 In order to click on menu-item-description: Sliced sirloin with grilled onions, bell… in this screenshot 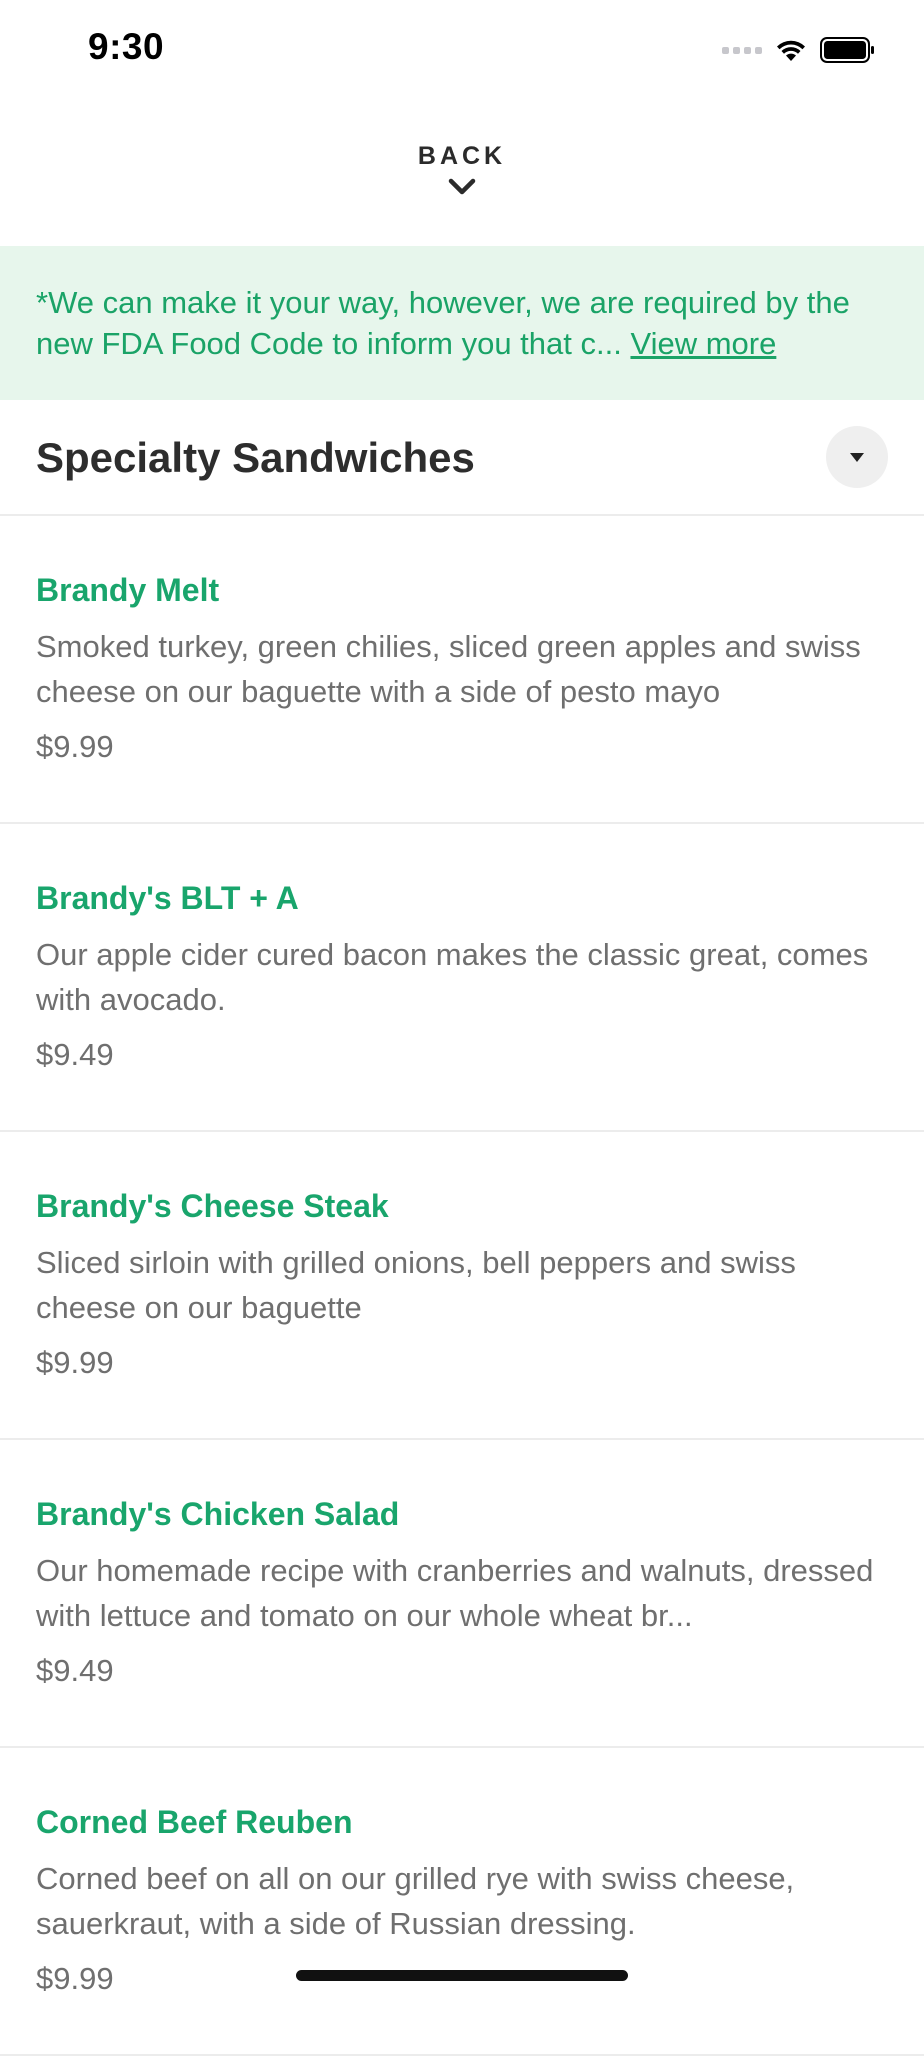, I will do `click(416, 1285)`.